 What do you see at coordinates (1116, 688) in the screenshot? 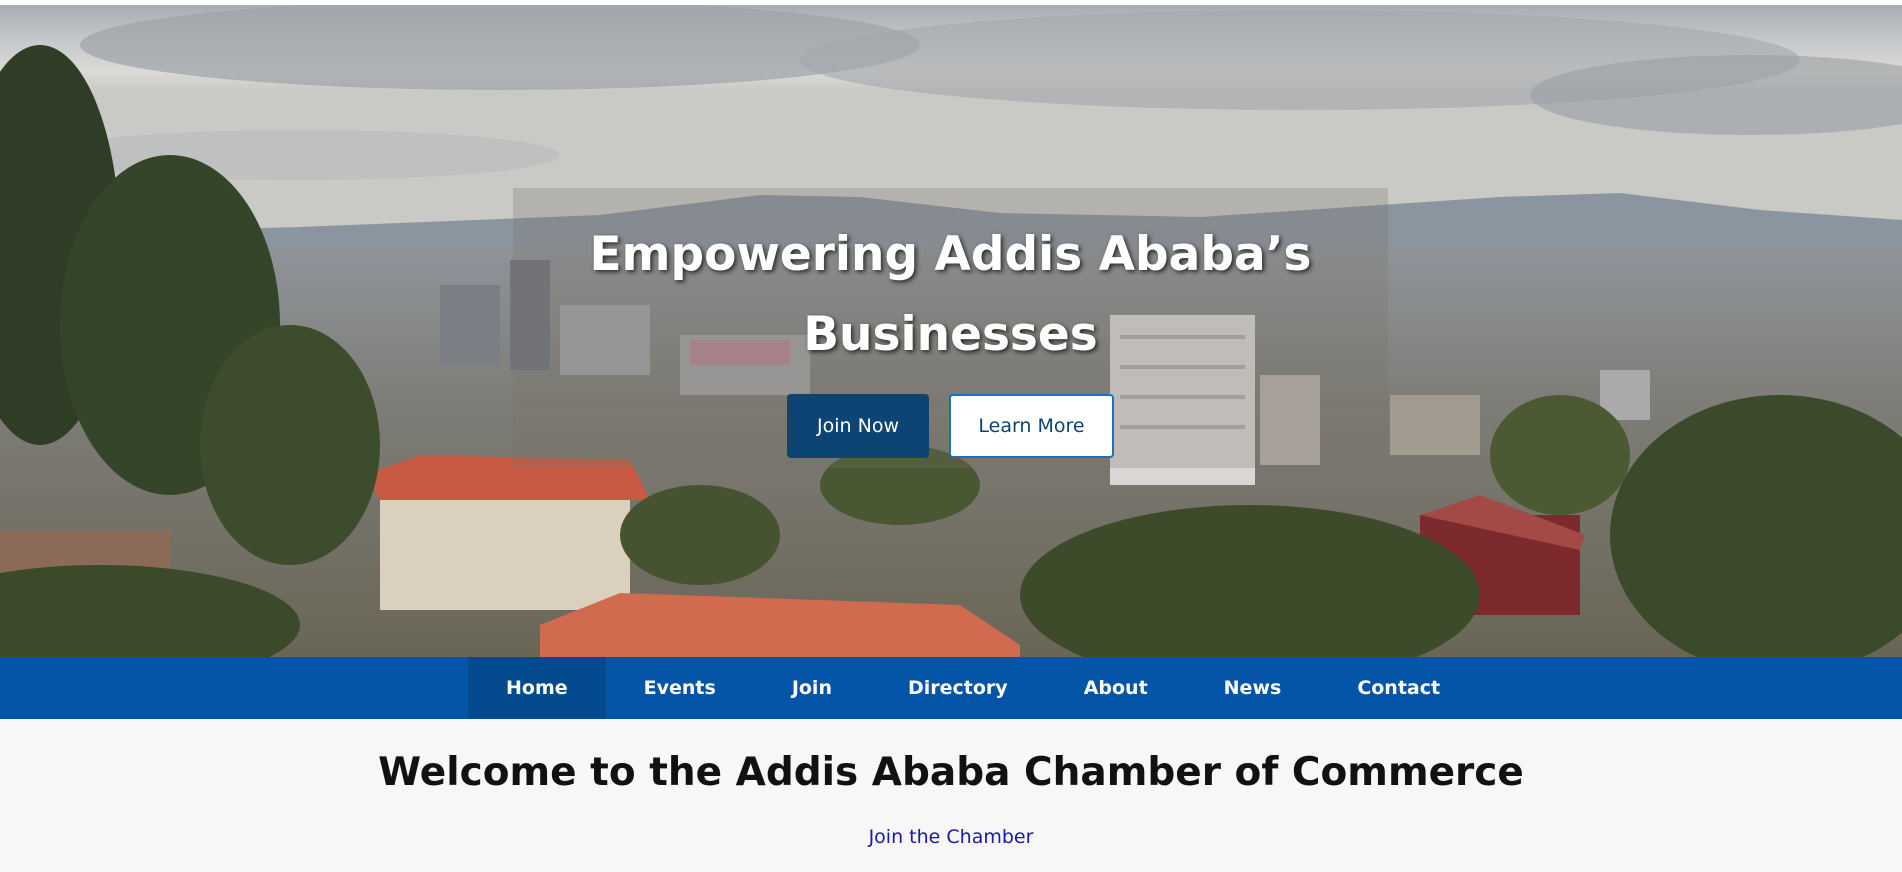
I see `nav-item-about: About` at bounding box center [1116, 688].